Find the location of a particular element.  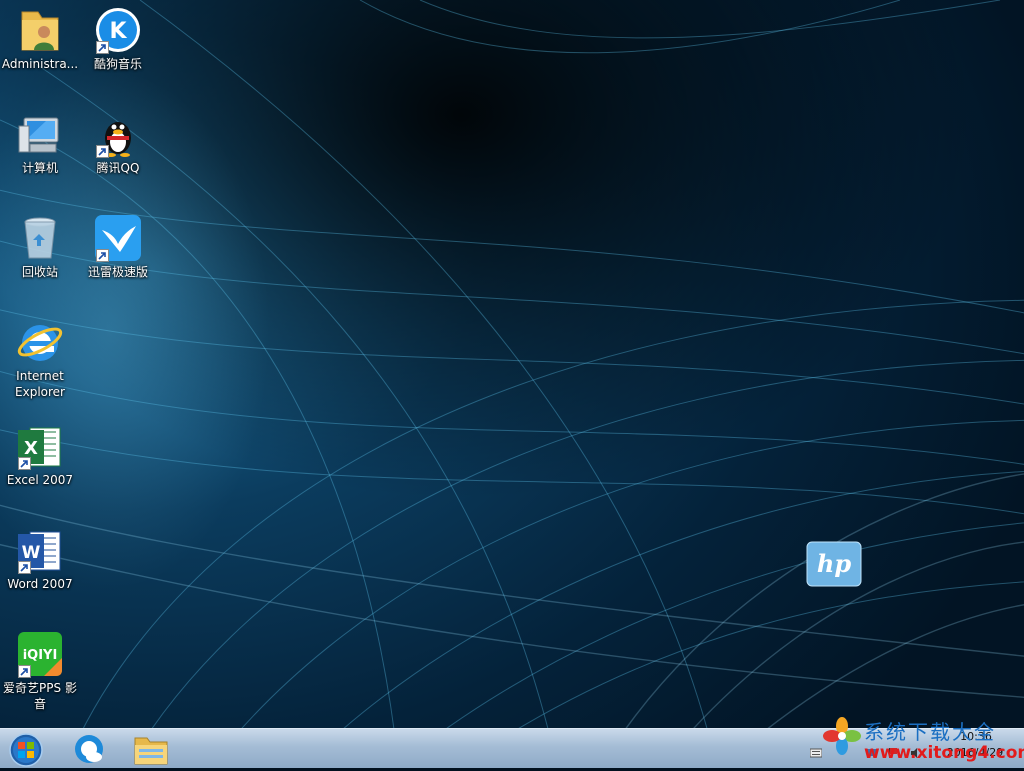

svg-text: iQIYI is located at coordinates (40, 655).